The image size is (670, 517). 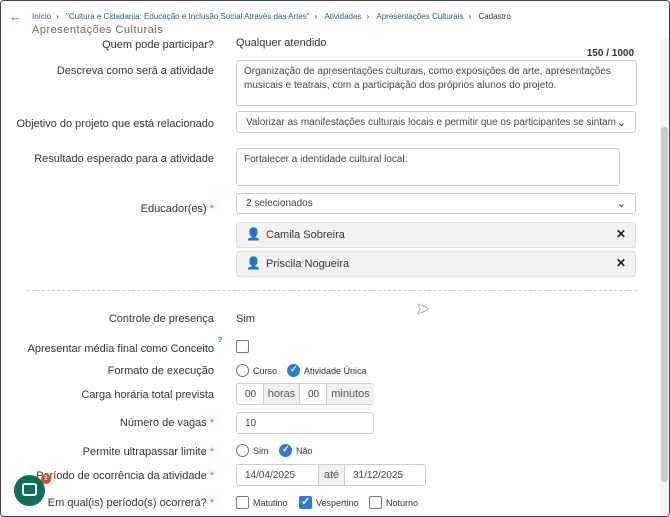 I want to click on page-title: Apresentações Culturais, so click(x=98, y=30).